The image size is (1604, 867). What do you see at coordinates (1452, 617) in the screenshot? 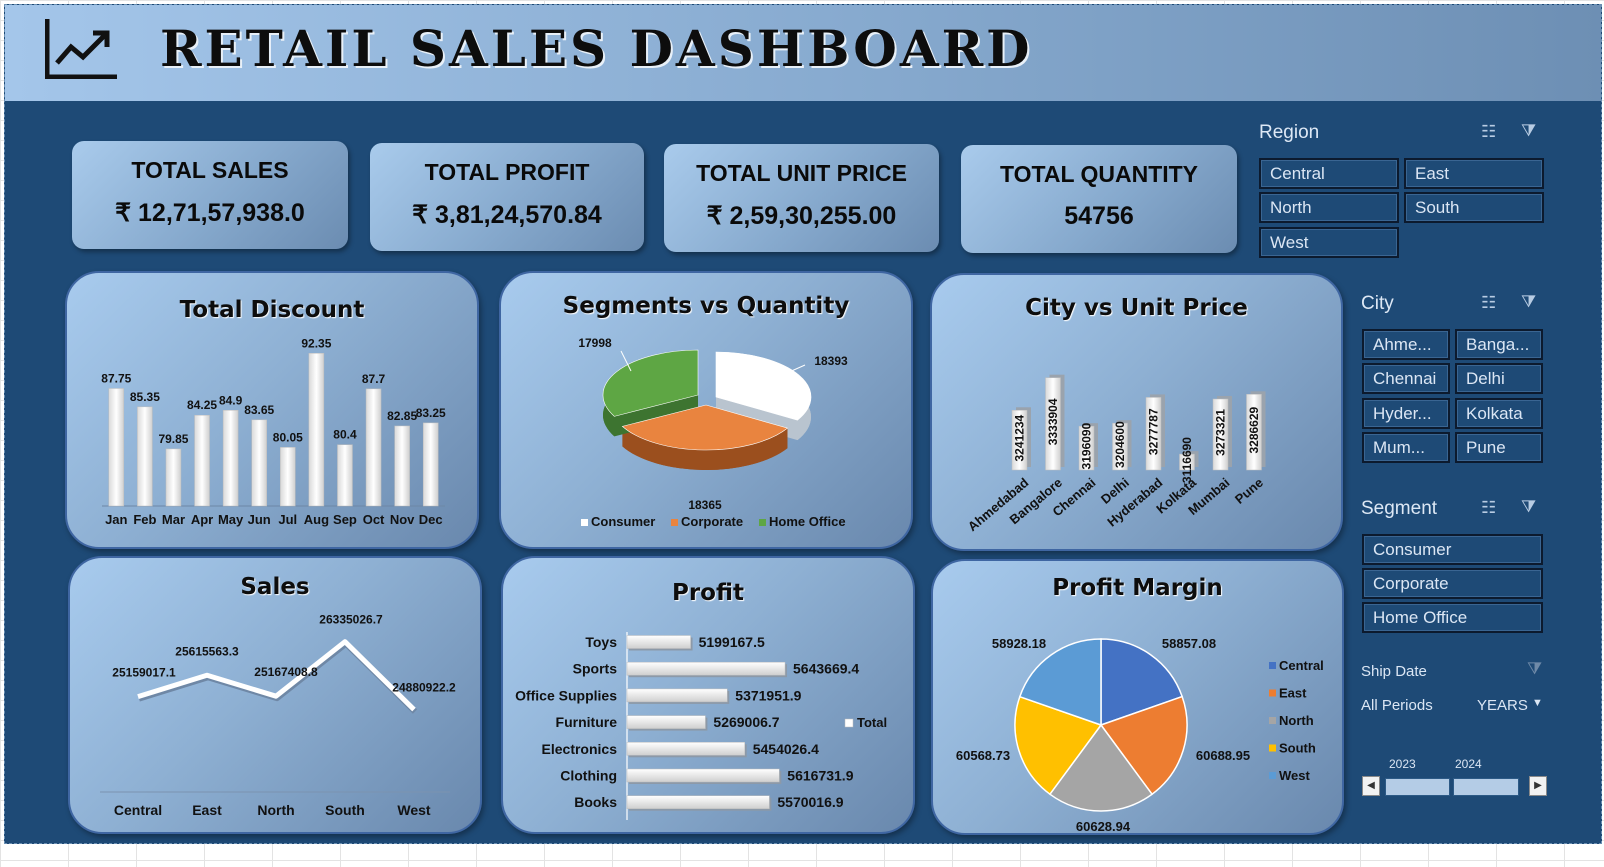
I see `slicer-item-home-office: Home Office` at bounding box center [1452, 617].